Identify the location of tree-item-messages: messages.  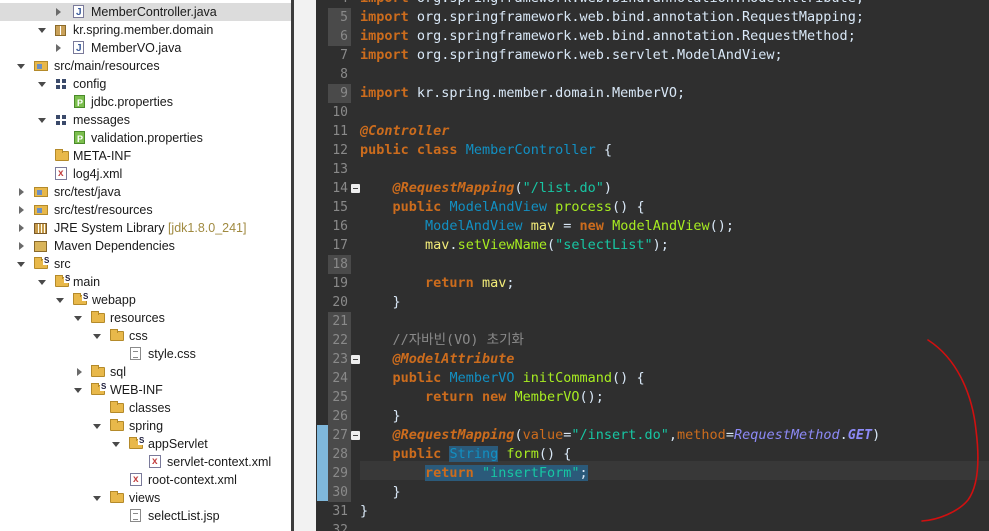
(145, 120).